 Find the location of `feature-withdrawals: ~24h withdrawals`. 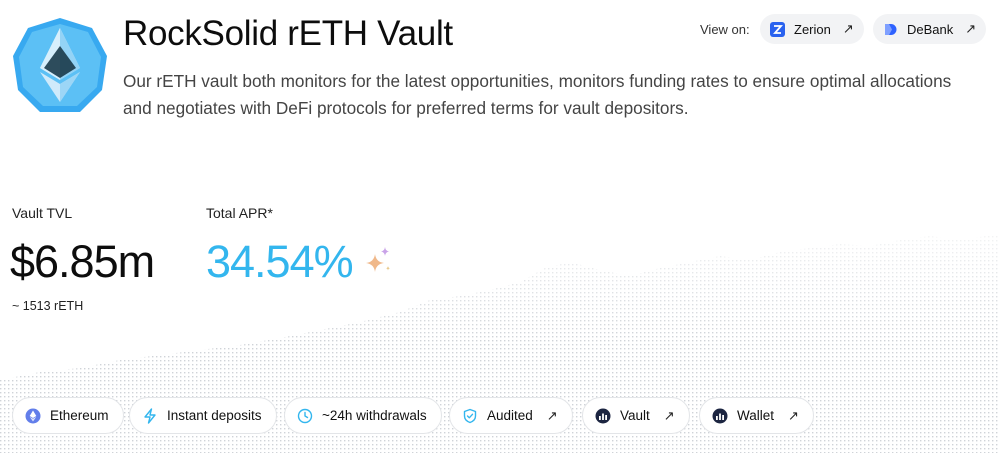

feature-withdrawals: ~24h withdrawals is located at coordinates (363, 415).